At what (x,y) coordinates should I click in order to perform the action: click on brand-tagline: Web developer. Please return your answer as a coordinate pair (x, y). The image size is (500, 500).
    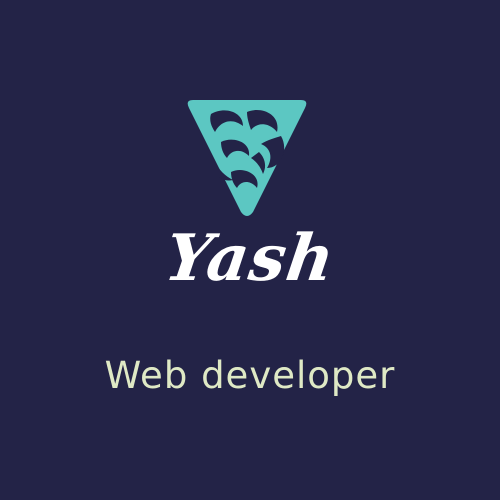
    Looking at the image, I should click on (250, 375).